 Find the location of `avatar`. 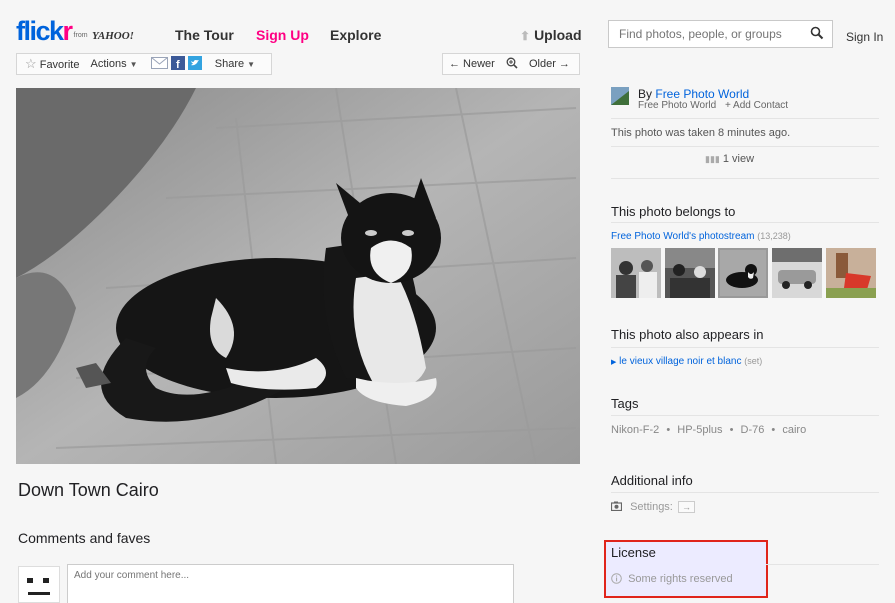

avatar is located at coordinates (39, 584).